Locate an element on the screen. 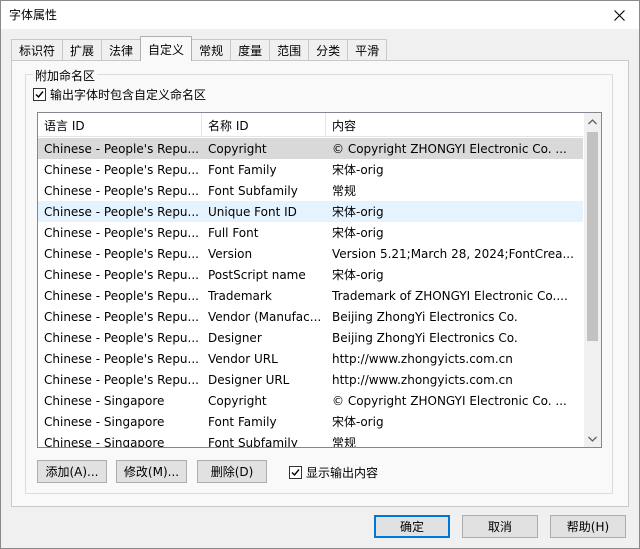 The image size is (640, 549). scroll-up-icon is located at coordinates (592, 121).